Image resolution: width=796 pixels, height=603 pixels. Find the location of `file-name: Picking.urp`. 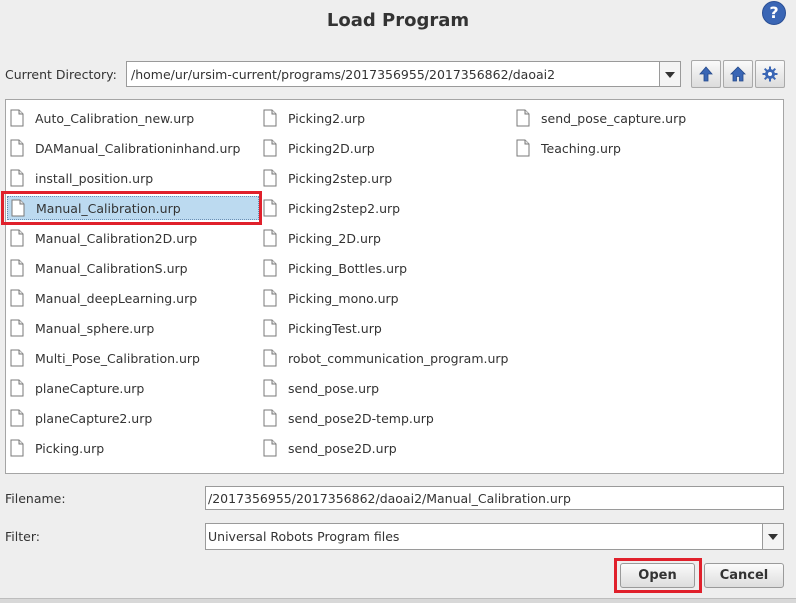

file-name: Picking.urp is located at coordinates (70, 448).